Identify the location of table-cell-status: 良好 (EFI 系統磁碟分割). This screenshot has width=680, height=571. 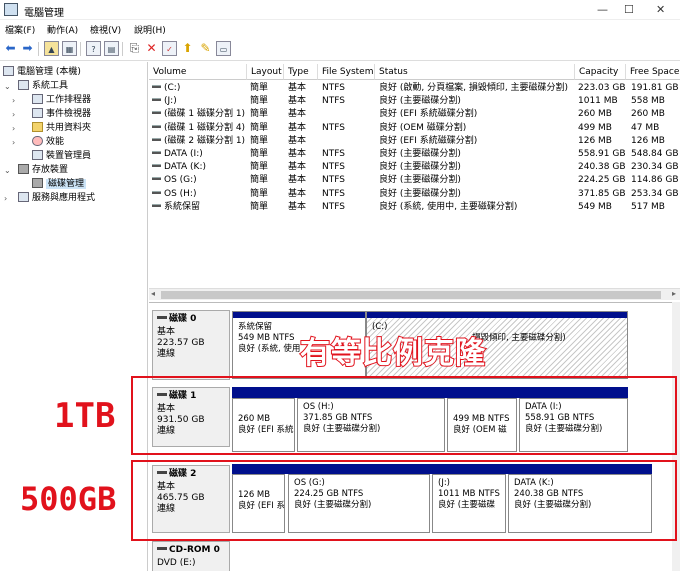
(428, 114).